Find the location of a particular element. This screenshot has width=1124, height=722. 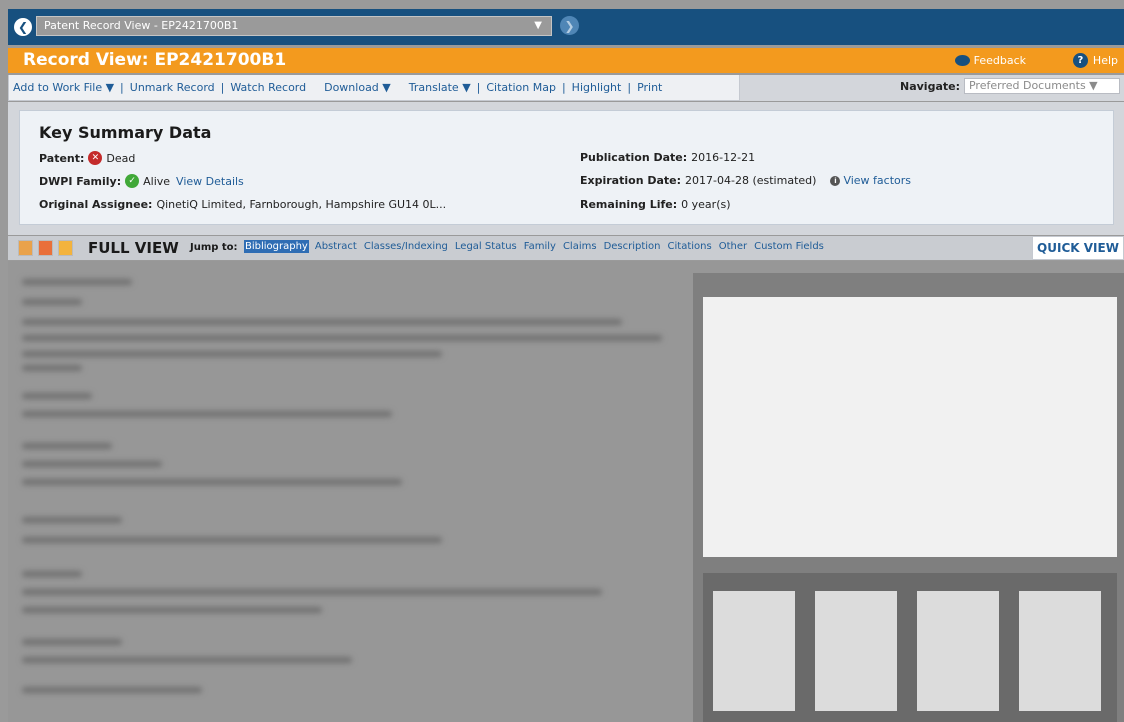

note-icon is located at coordinates (65, 248).